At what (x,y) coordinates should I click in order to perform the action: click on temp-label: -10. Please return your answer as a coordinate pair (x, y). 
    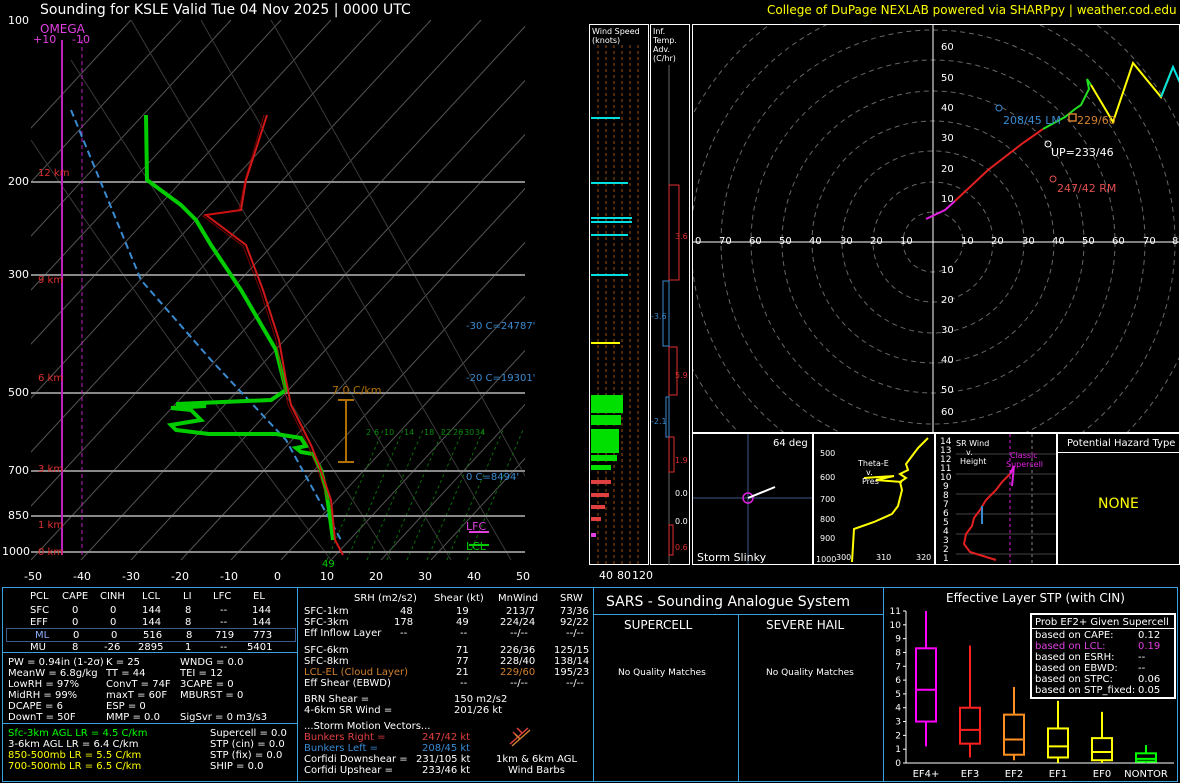
    Looking at the image, I should click on (229, 576).